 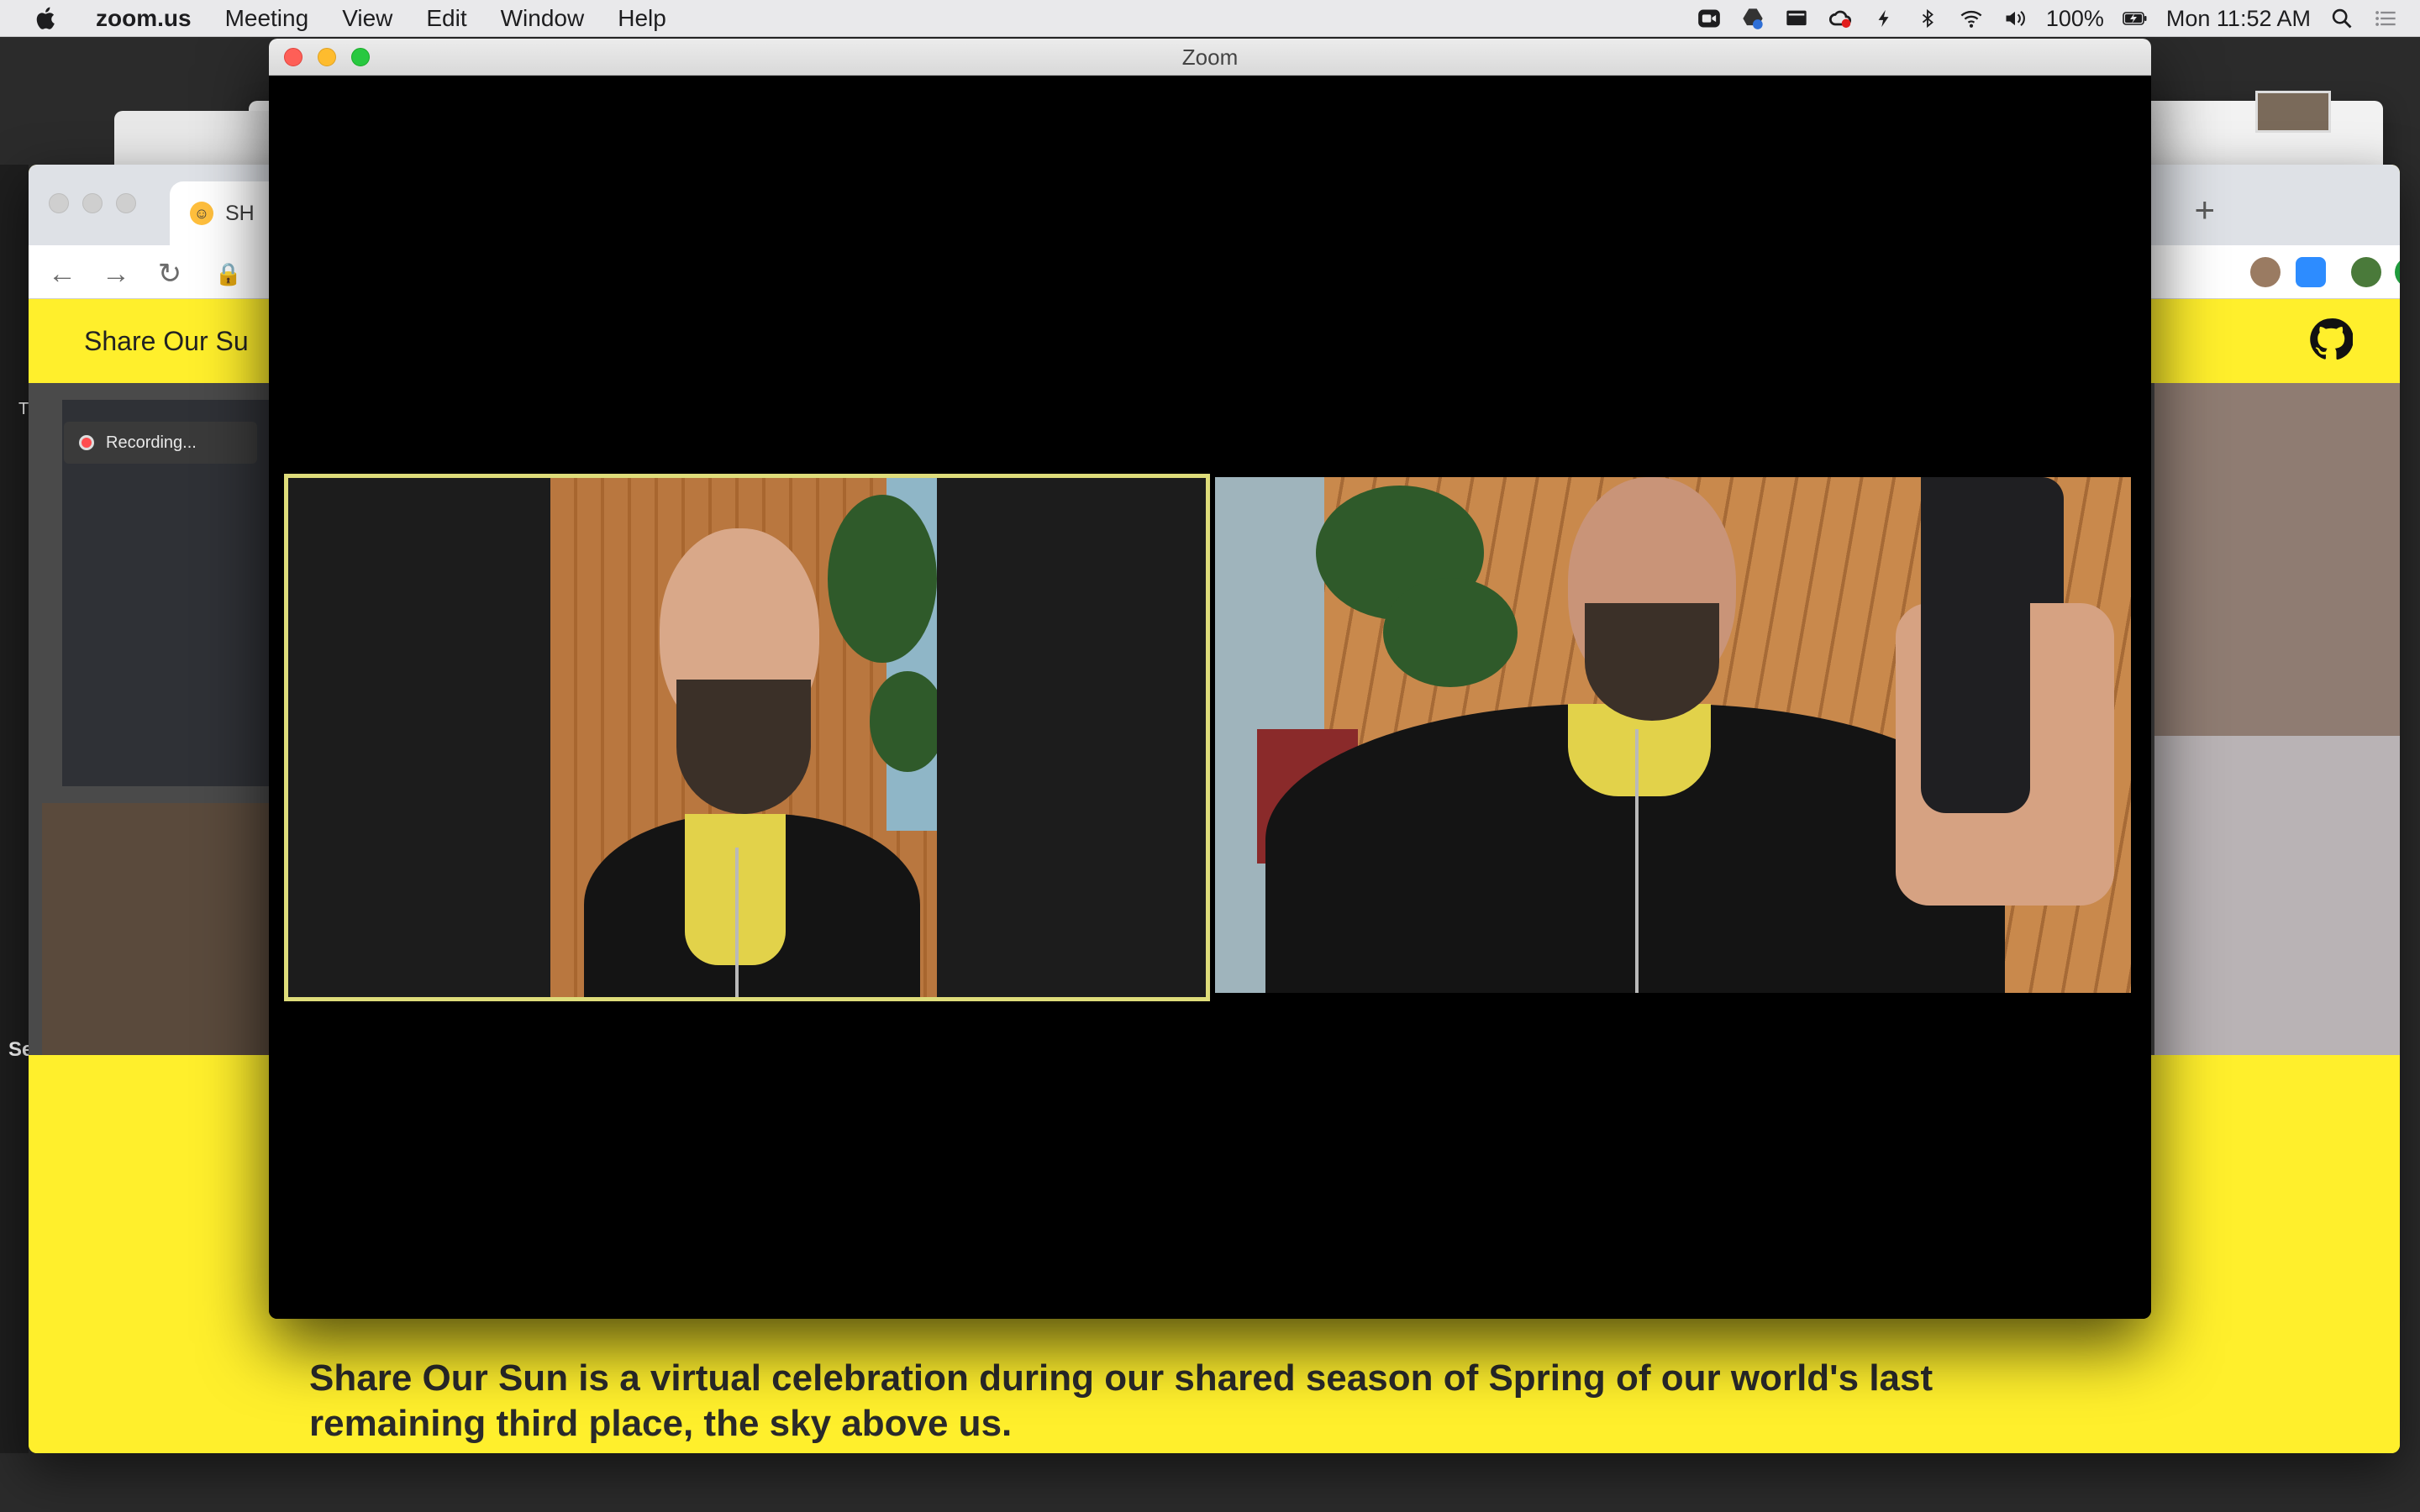 What do you see at coordinates (46, 18) in the screenshot?
I see `apple-icon` at bounding box center [46, 18].